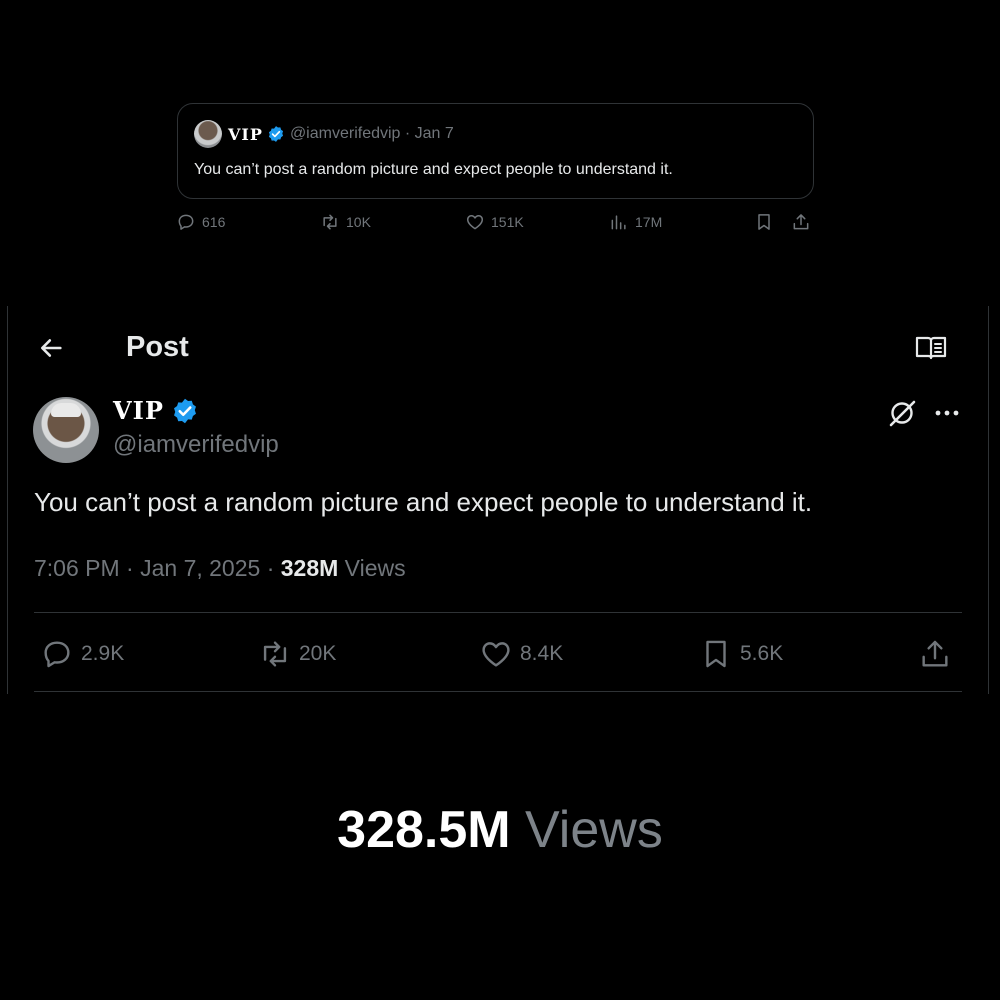 The width and height of the screenshot is (1000, 1000). I want to click on back-arrow-icon, so click(51, 348).